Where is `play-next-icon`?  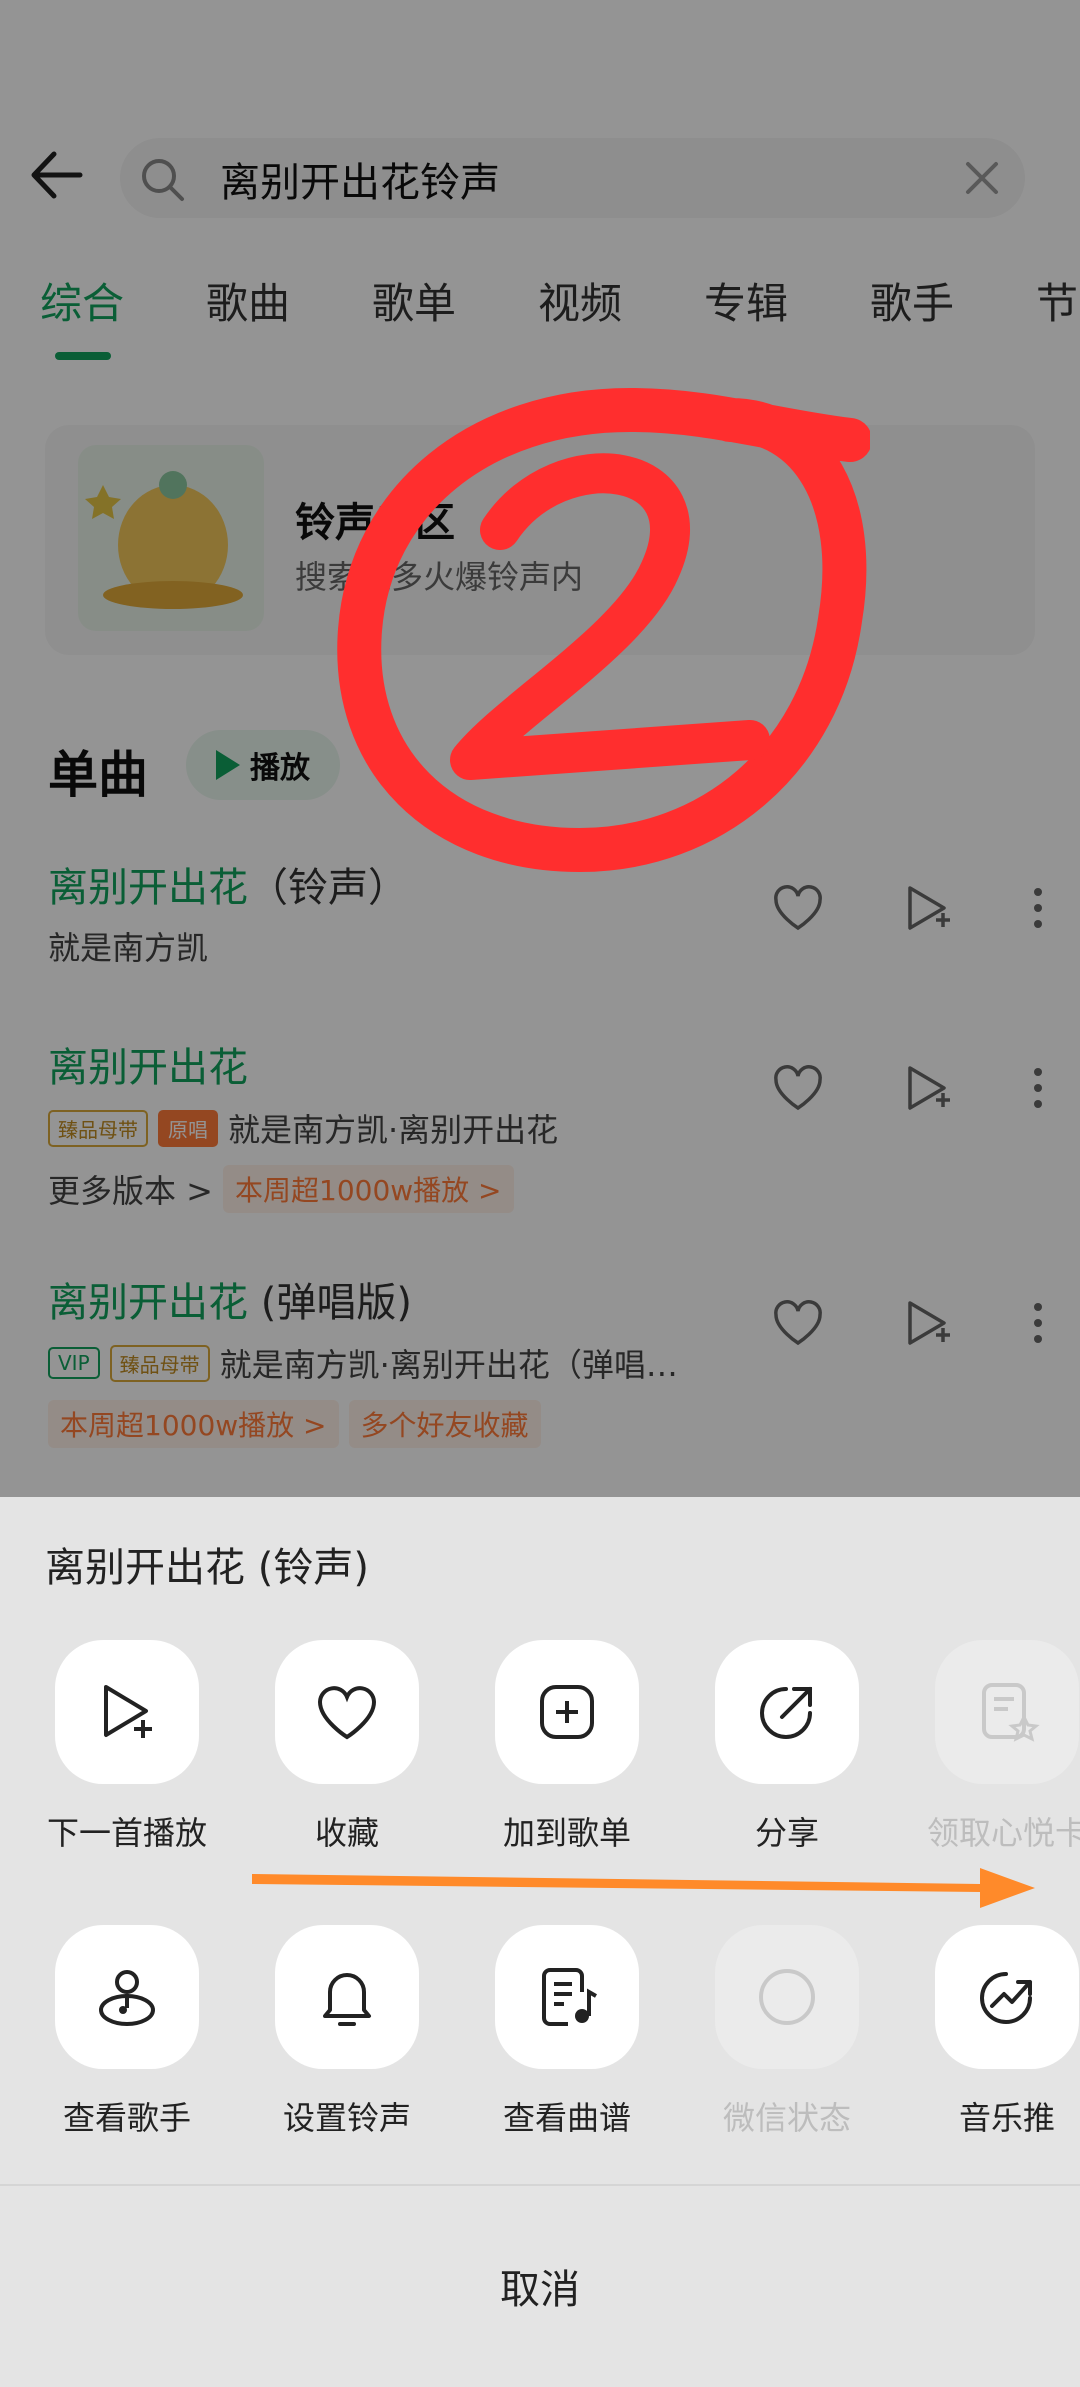 play-next-icon is located at coordinates (128, 1711).